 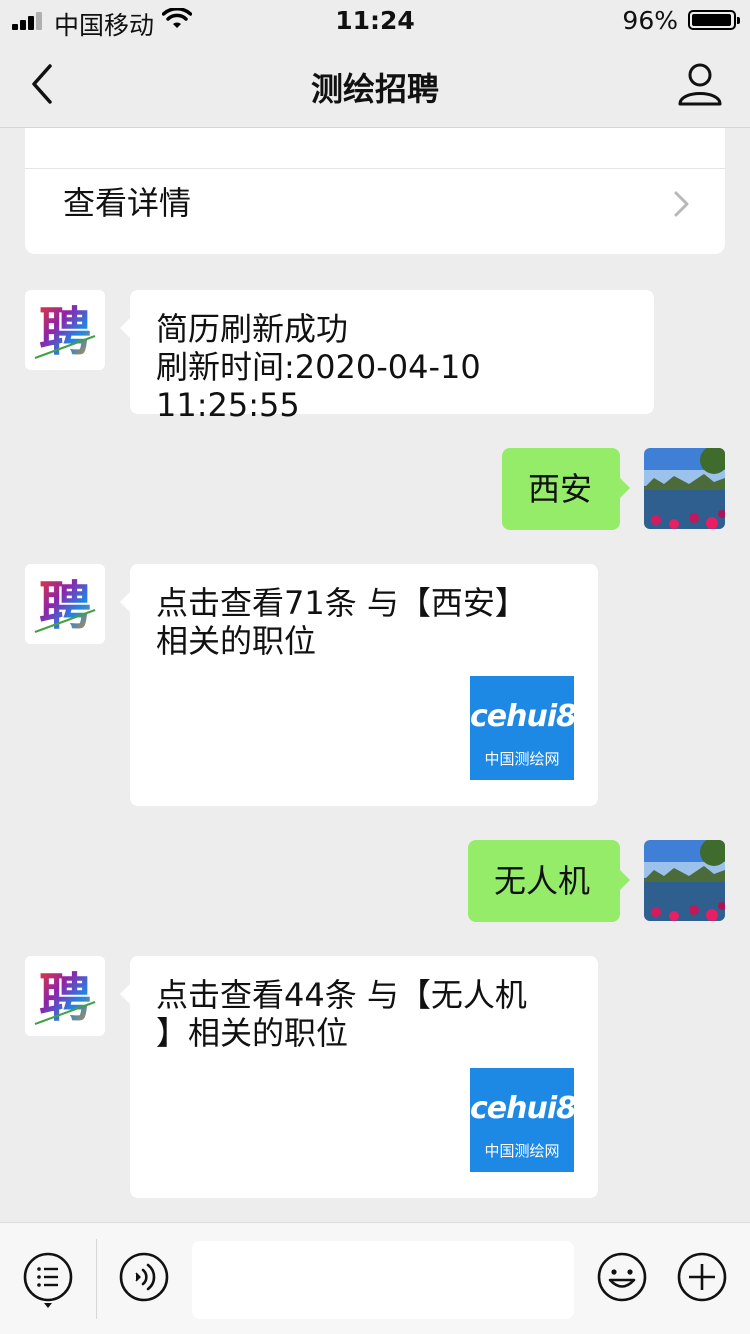 I want to click on emoji-button, so click(x=622, y=1277).